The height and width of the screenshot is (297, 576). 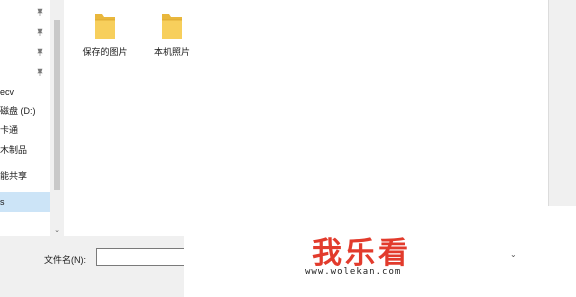 What do you see at coordinates (57, 231) in the screenshot?
I see `scroll-down-arrow-icon: ⌄` at bounding box center [57, 231].